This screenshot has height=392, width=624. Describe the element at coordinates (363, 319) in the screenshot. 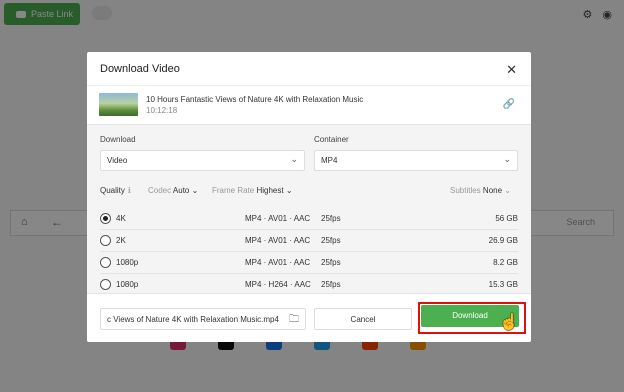

I see `cancel-button: Cancel` at that location.